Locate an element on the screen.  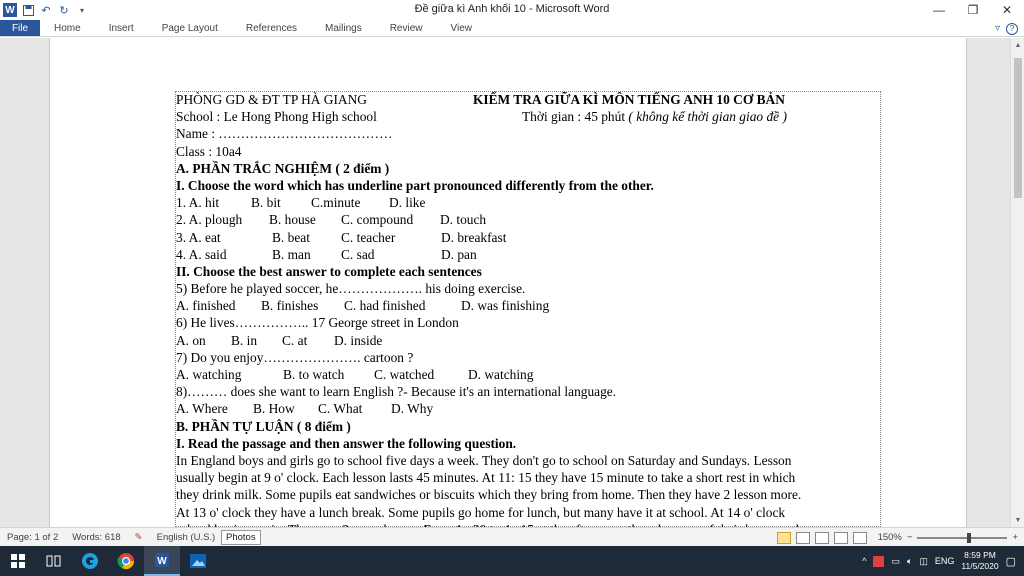
photos-tooltip: Photos is located at coordinates (241, 537).